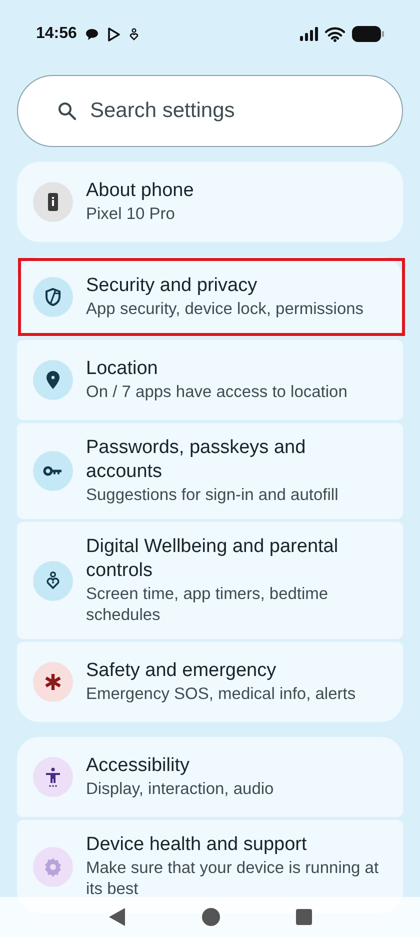 The image size is (420, 937). Describe the element at coordinates (233, 879) in the screenshot. I see `item-subtitle: Make sure that your device is running at its best` at that location.